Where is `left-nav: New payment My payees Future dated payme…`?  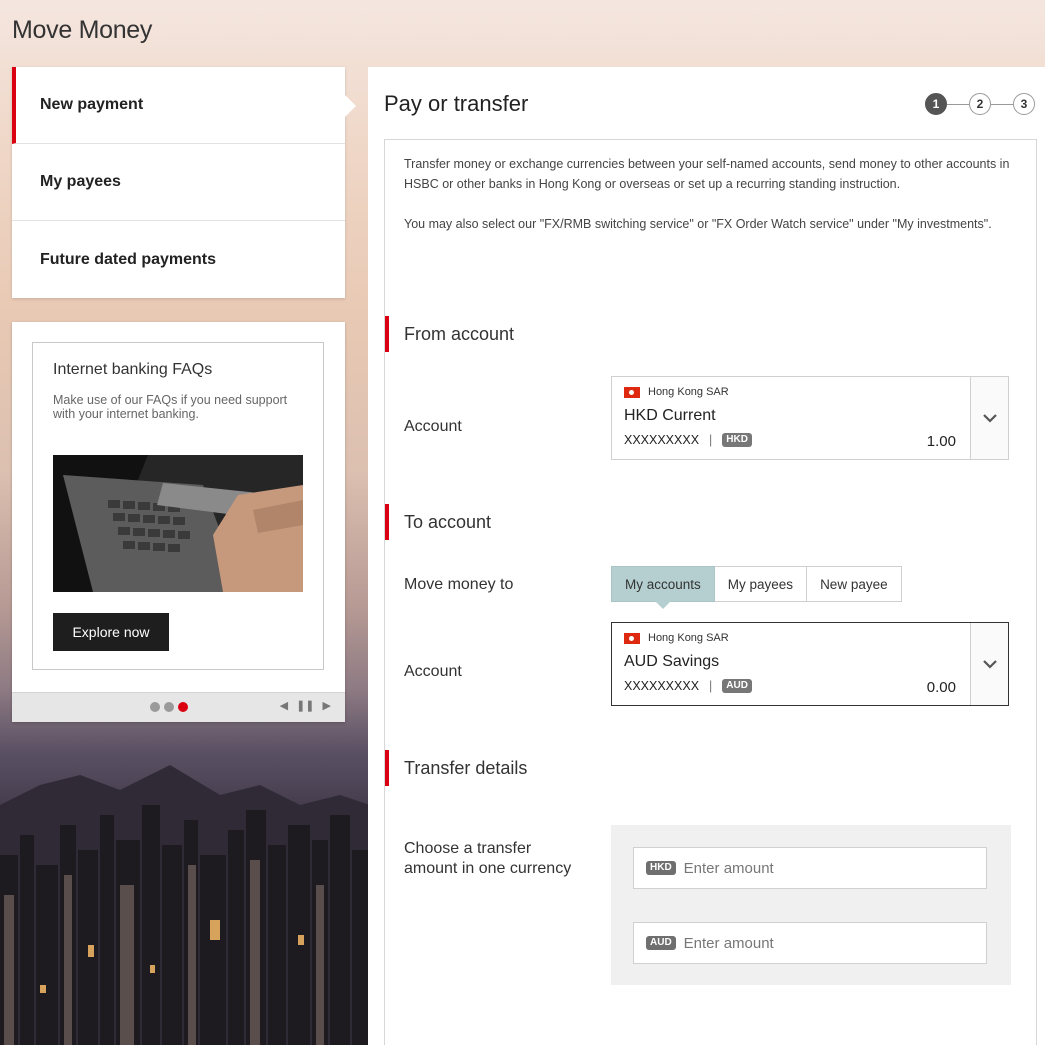 left-nav: New payment My payees Future dated payme… is located at coordinates (184, 182).